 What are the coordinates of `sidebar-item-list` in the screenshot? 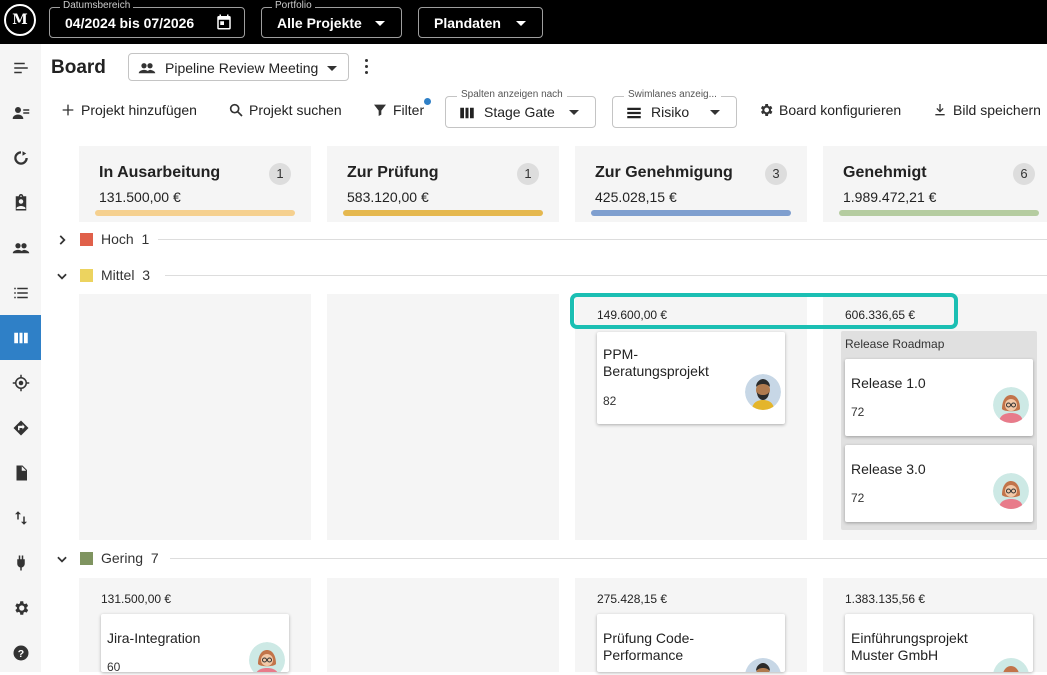 It's located at (20, 292).